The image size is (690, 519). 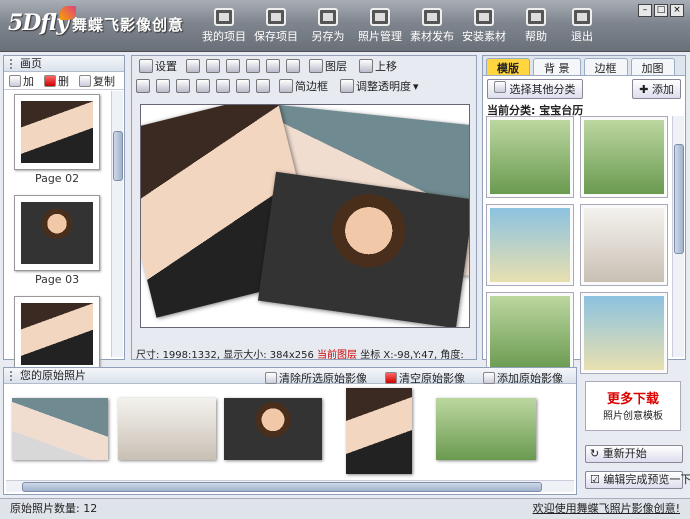 I want to click on settings-button: 设置, so click(x=158, y=66).